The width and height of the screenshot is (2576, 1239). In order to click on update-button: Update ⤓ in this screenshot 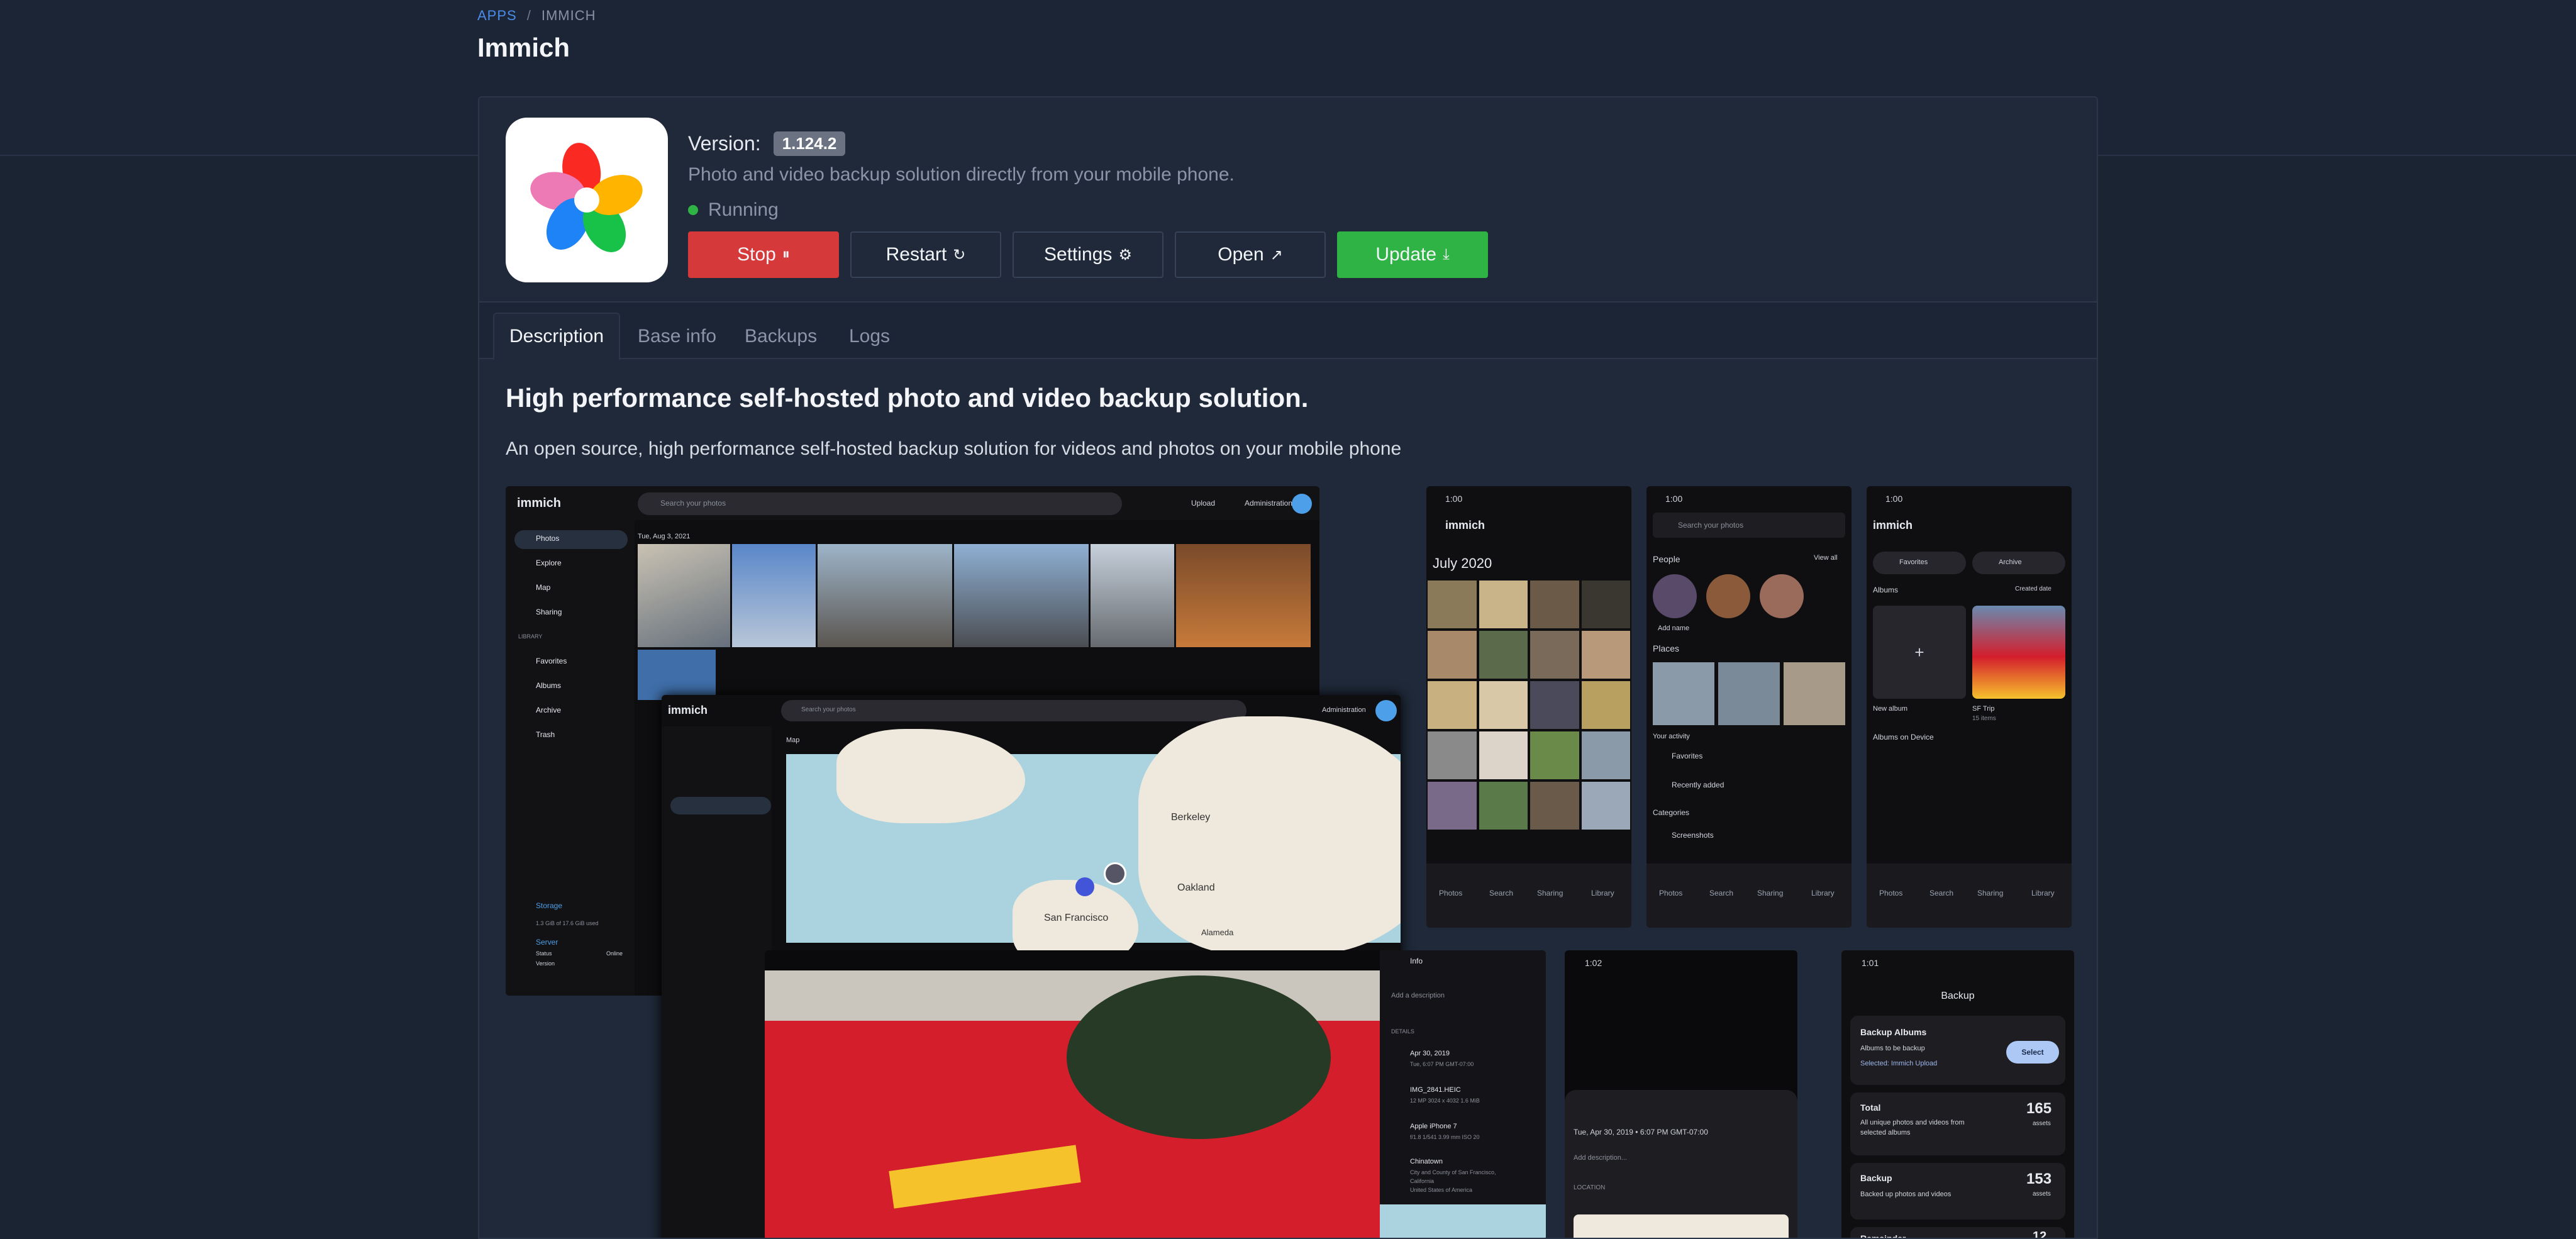, I will do `click(1412, 254)`.